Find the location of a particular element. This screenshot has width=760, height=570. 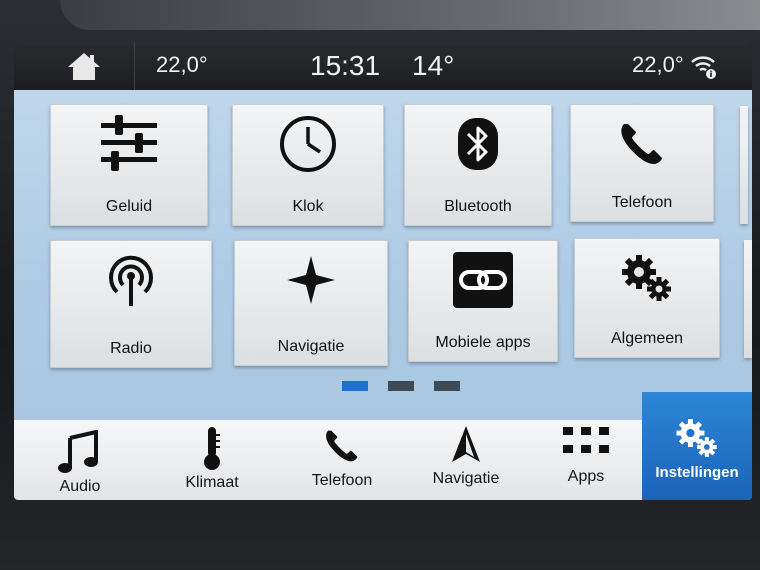

home-icon is located at coordinates (84, 66).